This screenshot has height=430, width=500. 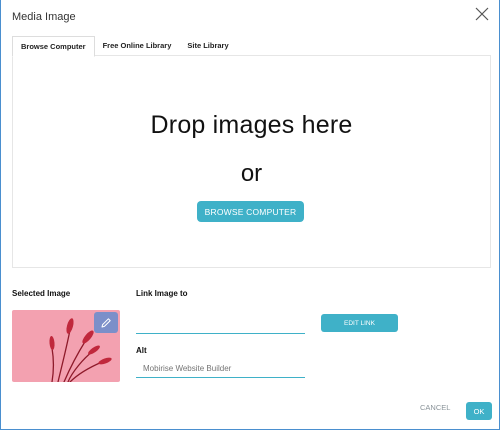 I want to click on edit-link-button: EDIT LINK, so click(x=359, y=323).